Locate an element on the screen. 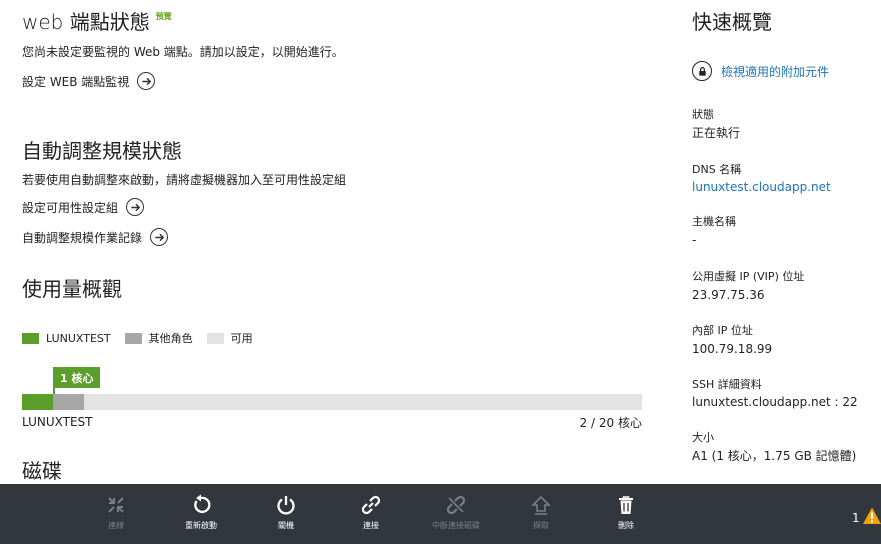 The width and height of the screenshot is (881, 544). delete-button: 刪除 is located at coordinates (626, 514).